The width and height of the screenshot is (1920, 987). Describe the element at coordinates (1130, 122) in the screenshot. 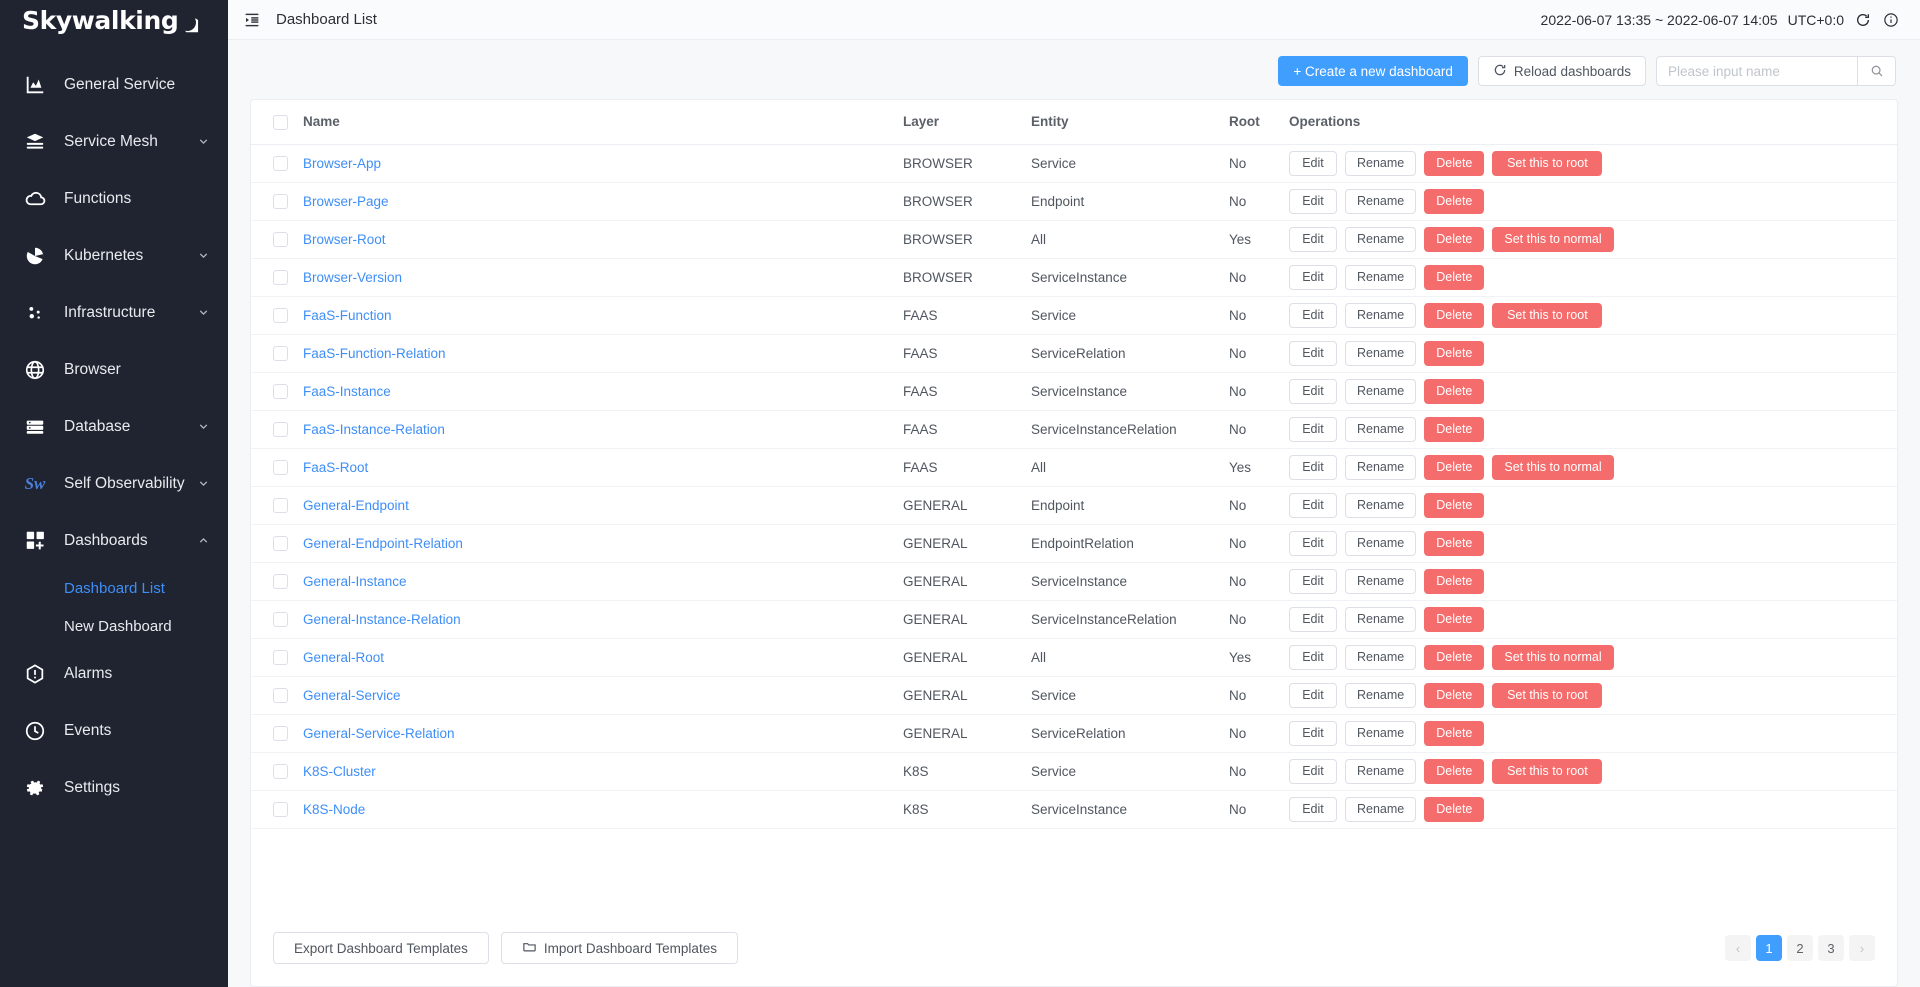

I see `column-header-entity: Entity` at that location.